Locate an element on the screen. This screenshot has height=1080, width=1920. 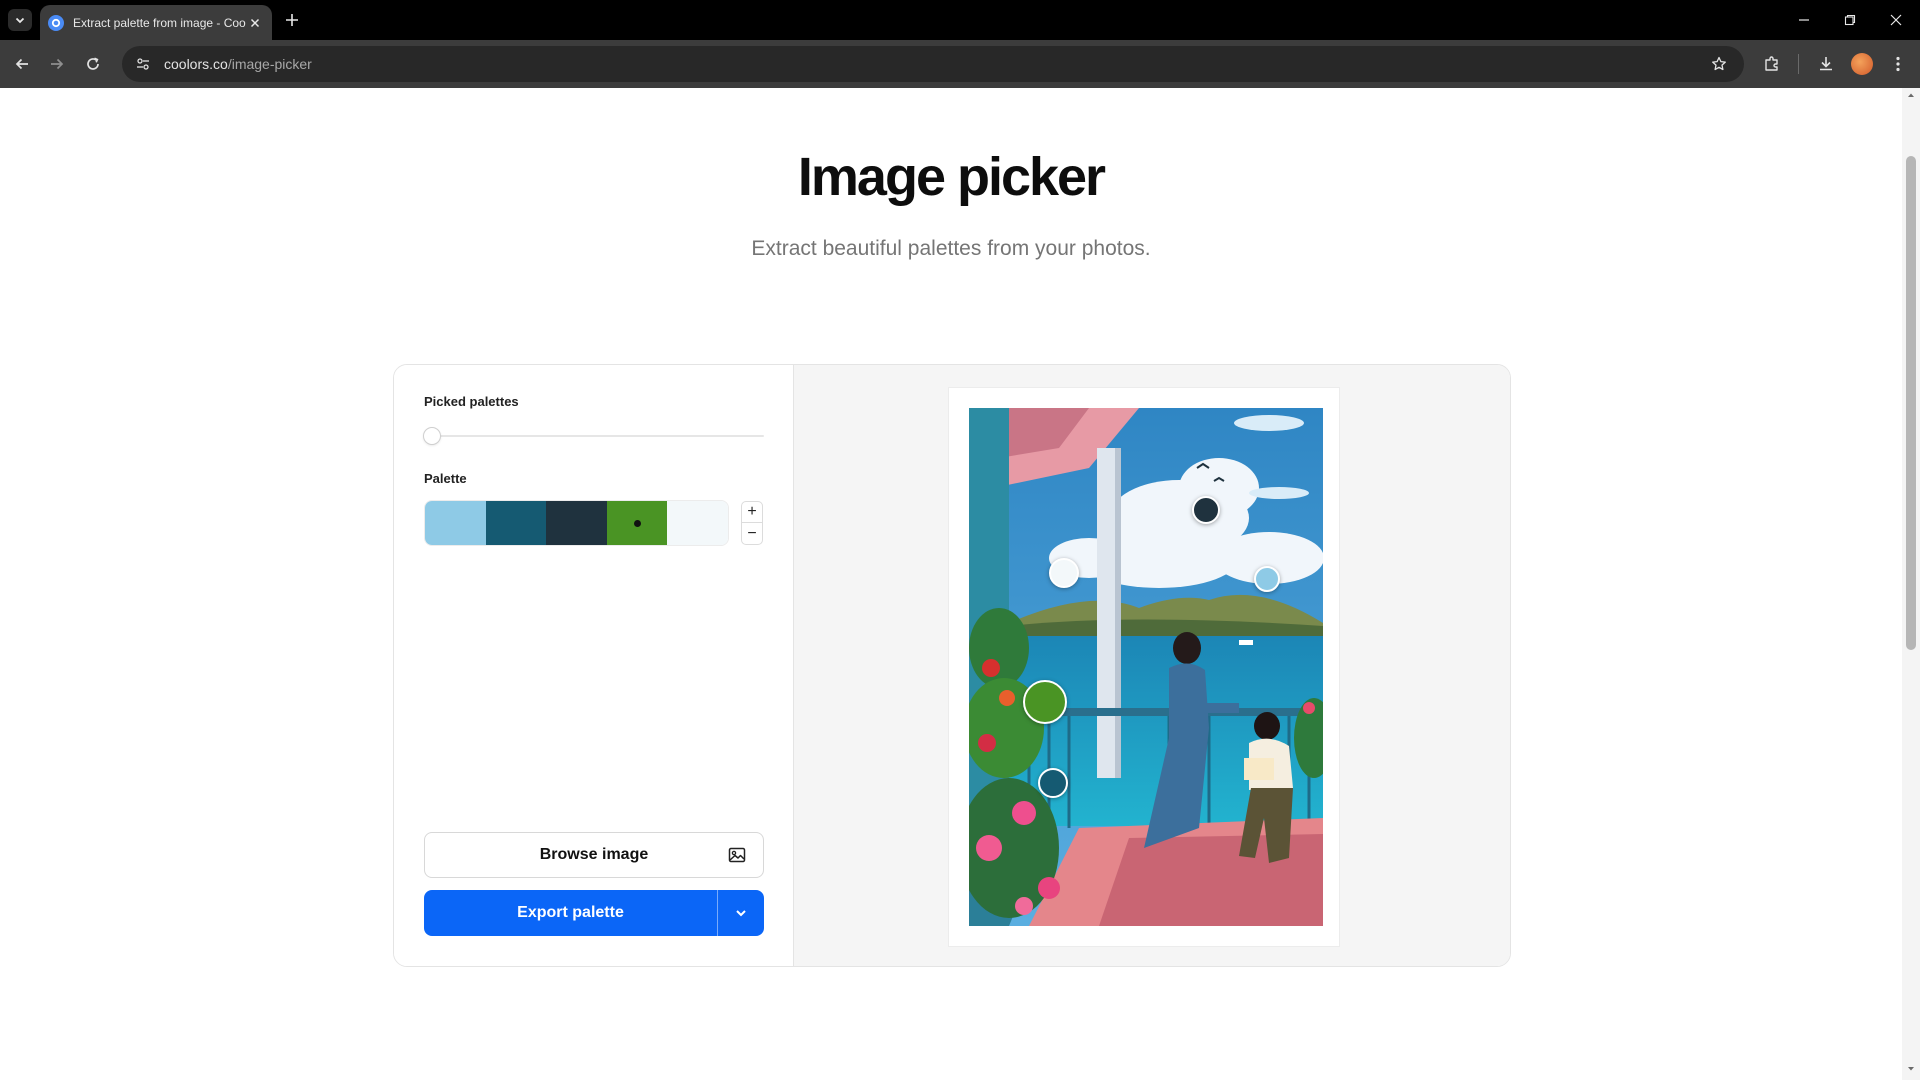
star-icon is located at coordinates (1719, 63).